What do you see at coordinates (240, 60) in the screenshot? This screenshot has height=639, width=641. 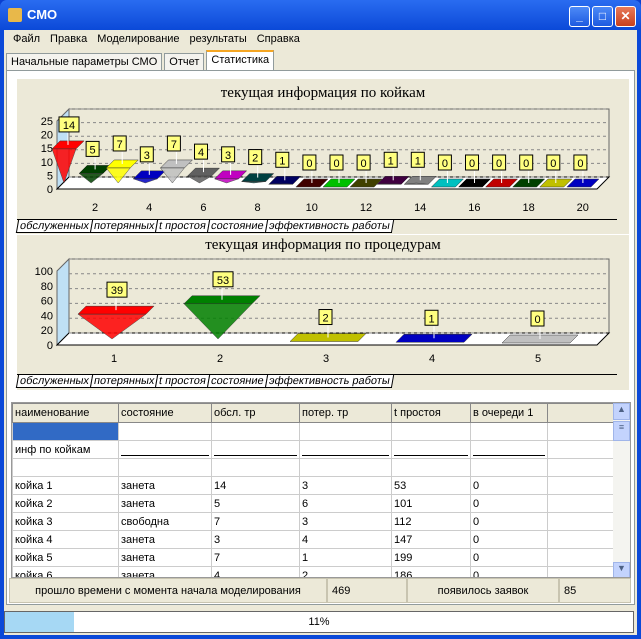 I see `tab-statistics: Статистика` at bounding box center [240, 60].